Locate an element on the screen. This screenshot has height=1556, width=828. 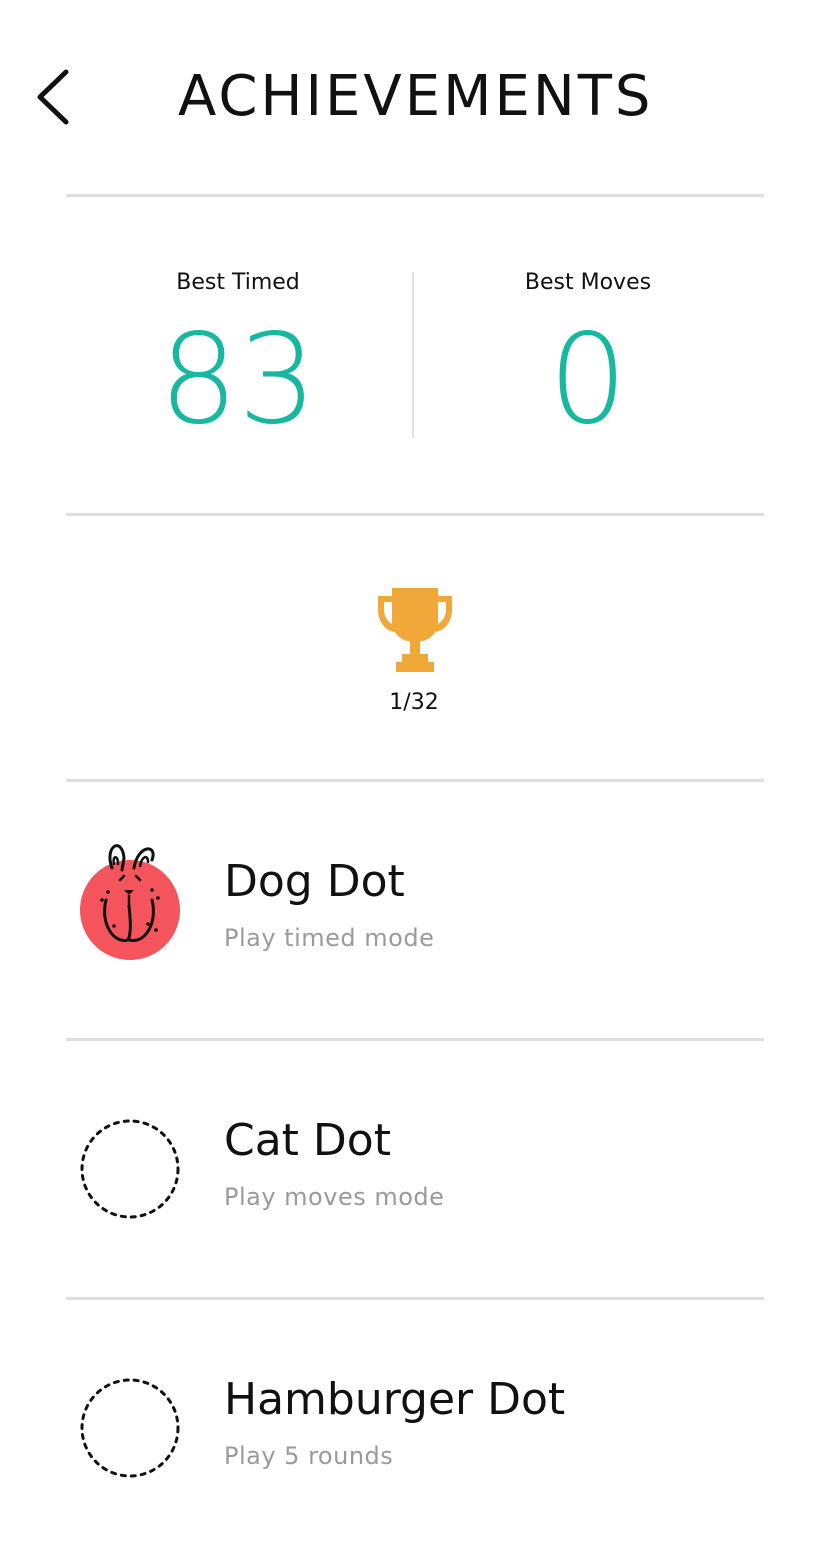
trophy-icon is located at coordinates (415, 631).